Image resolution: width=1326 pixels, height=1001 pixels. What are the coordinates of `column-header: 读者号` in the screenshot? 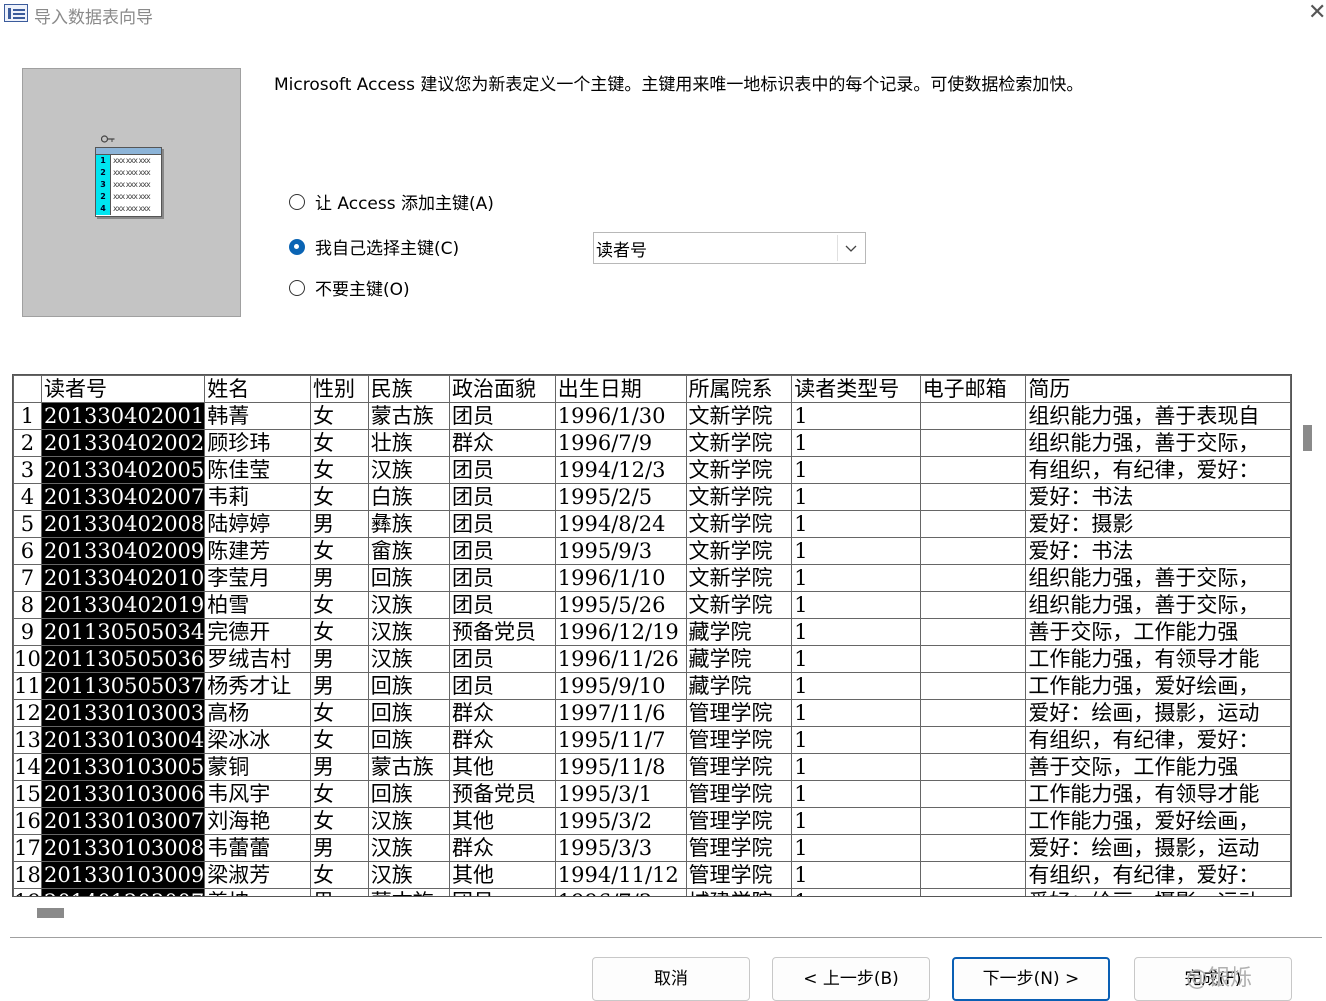 It's located at (123, 389).